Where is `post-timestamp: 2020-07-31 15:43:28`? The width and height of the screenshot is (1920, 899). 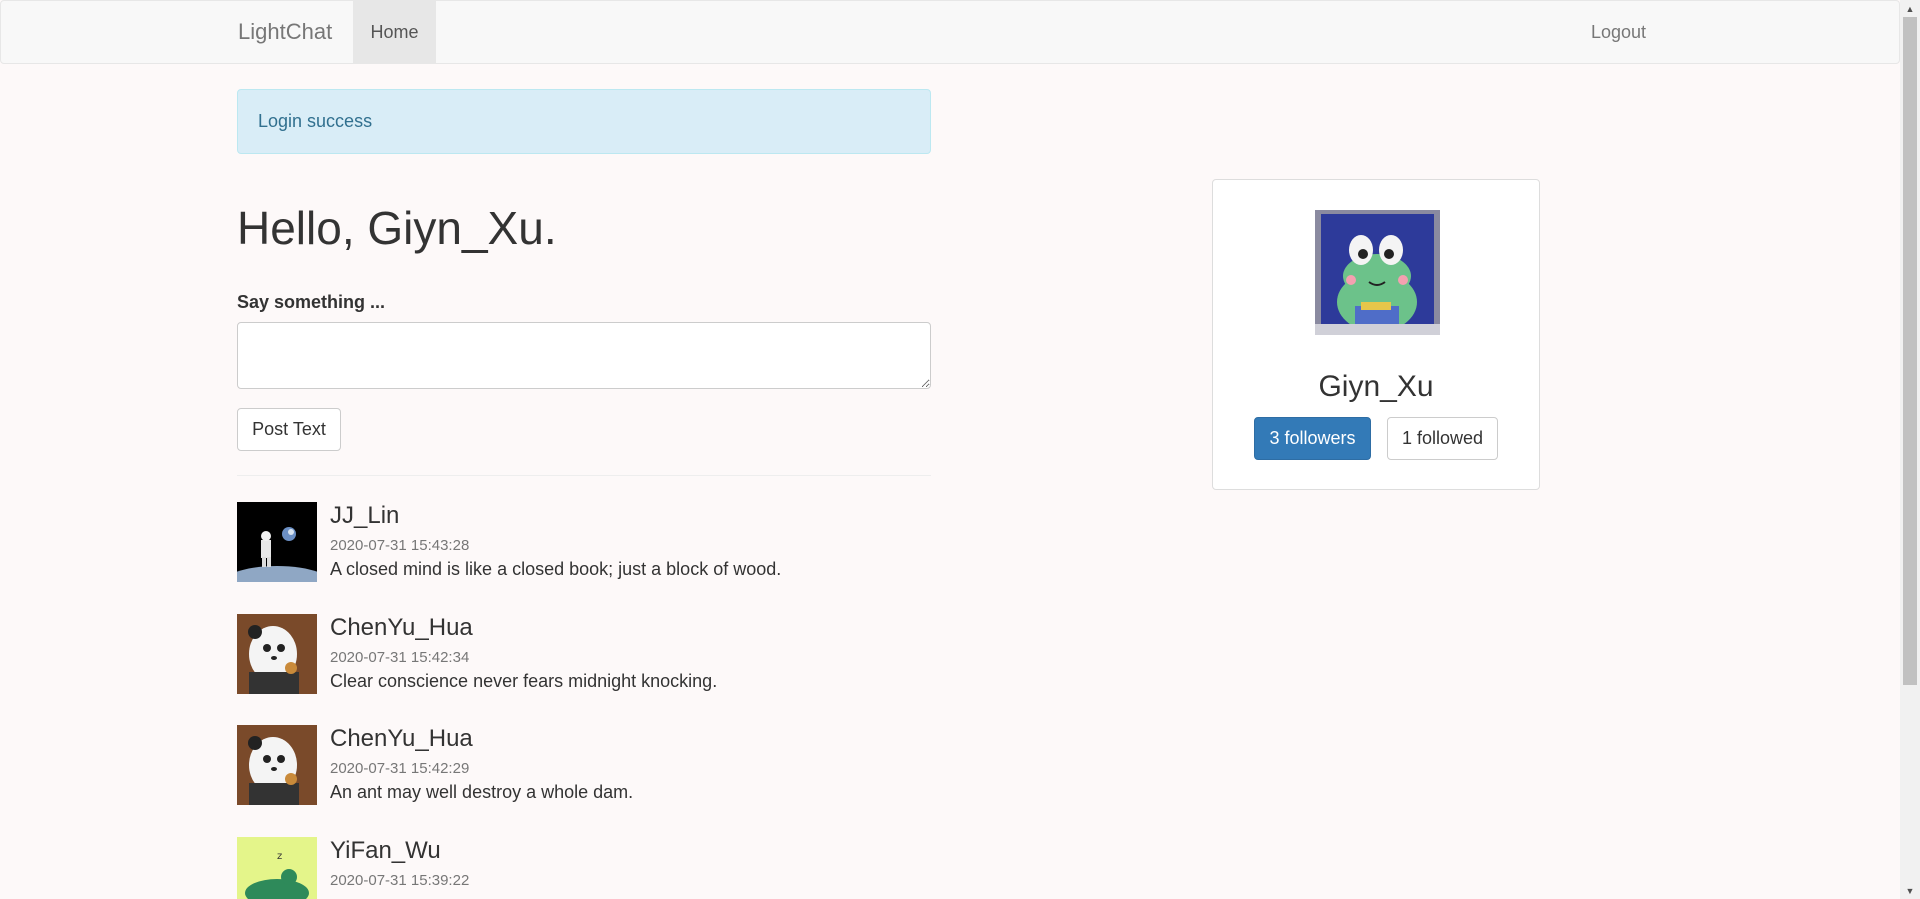
post-timestamp: 2020-07-31 15:43:28 is located at coordinates (400, 545).